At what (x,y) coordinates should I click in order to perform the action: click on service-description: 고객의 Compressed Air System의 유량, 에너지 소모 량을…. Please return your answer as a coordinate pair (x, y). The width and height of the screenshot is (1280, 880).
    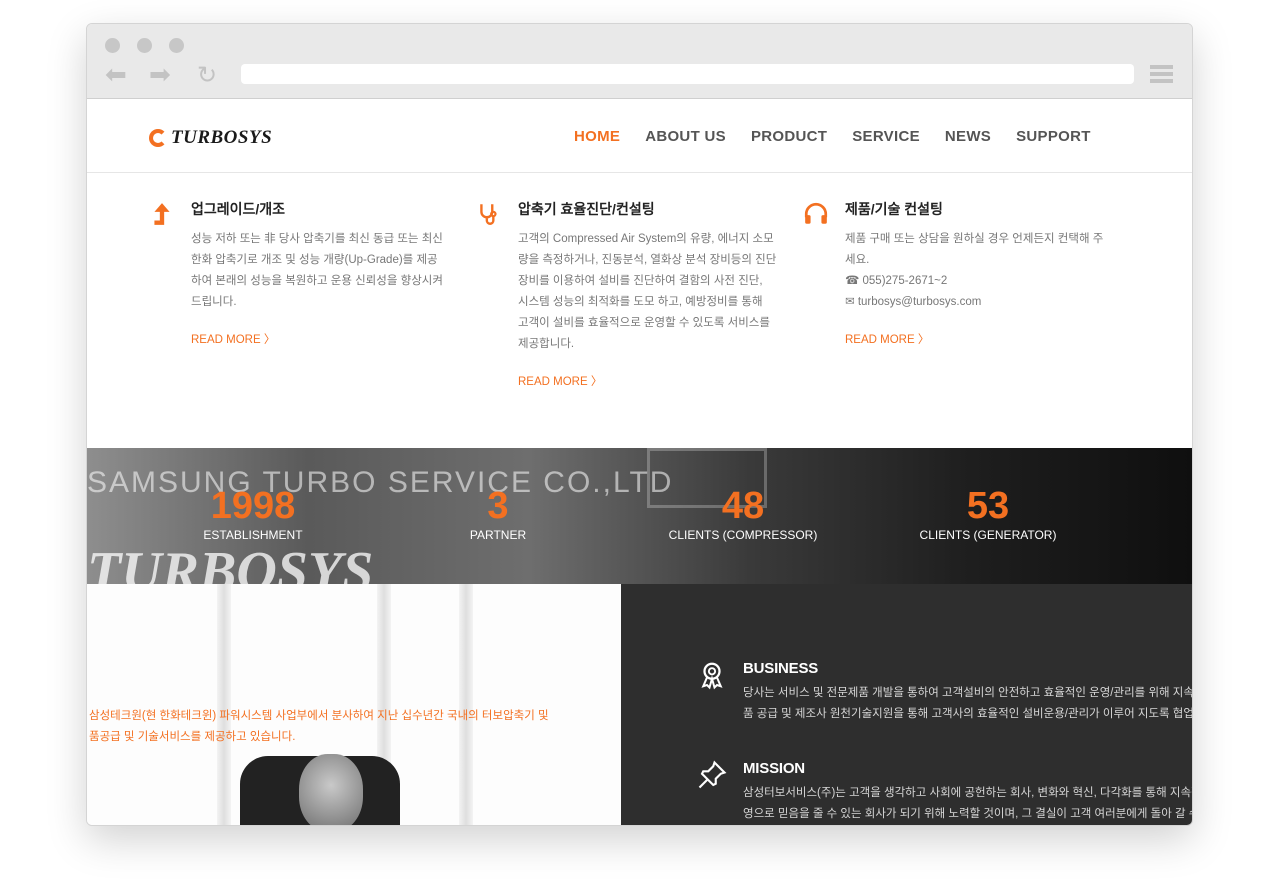
    Looking at the image, I should click on (647, 291).